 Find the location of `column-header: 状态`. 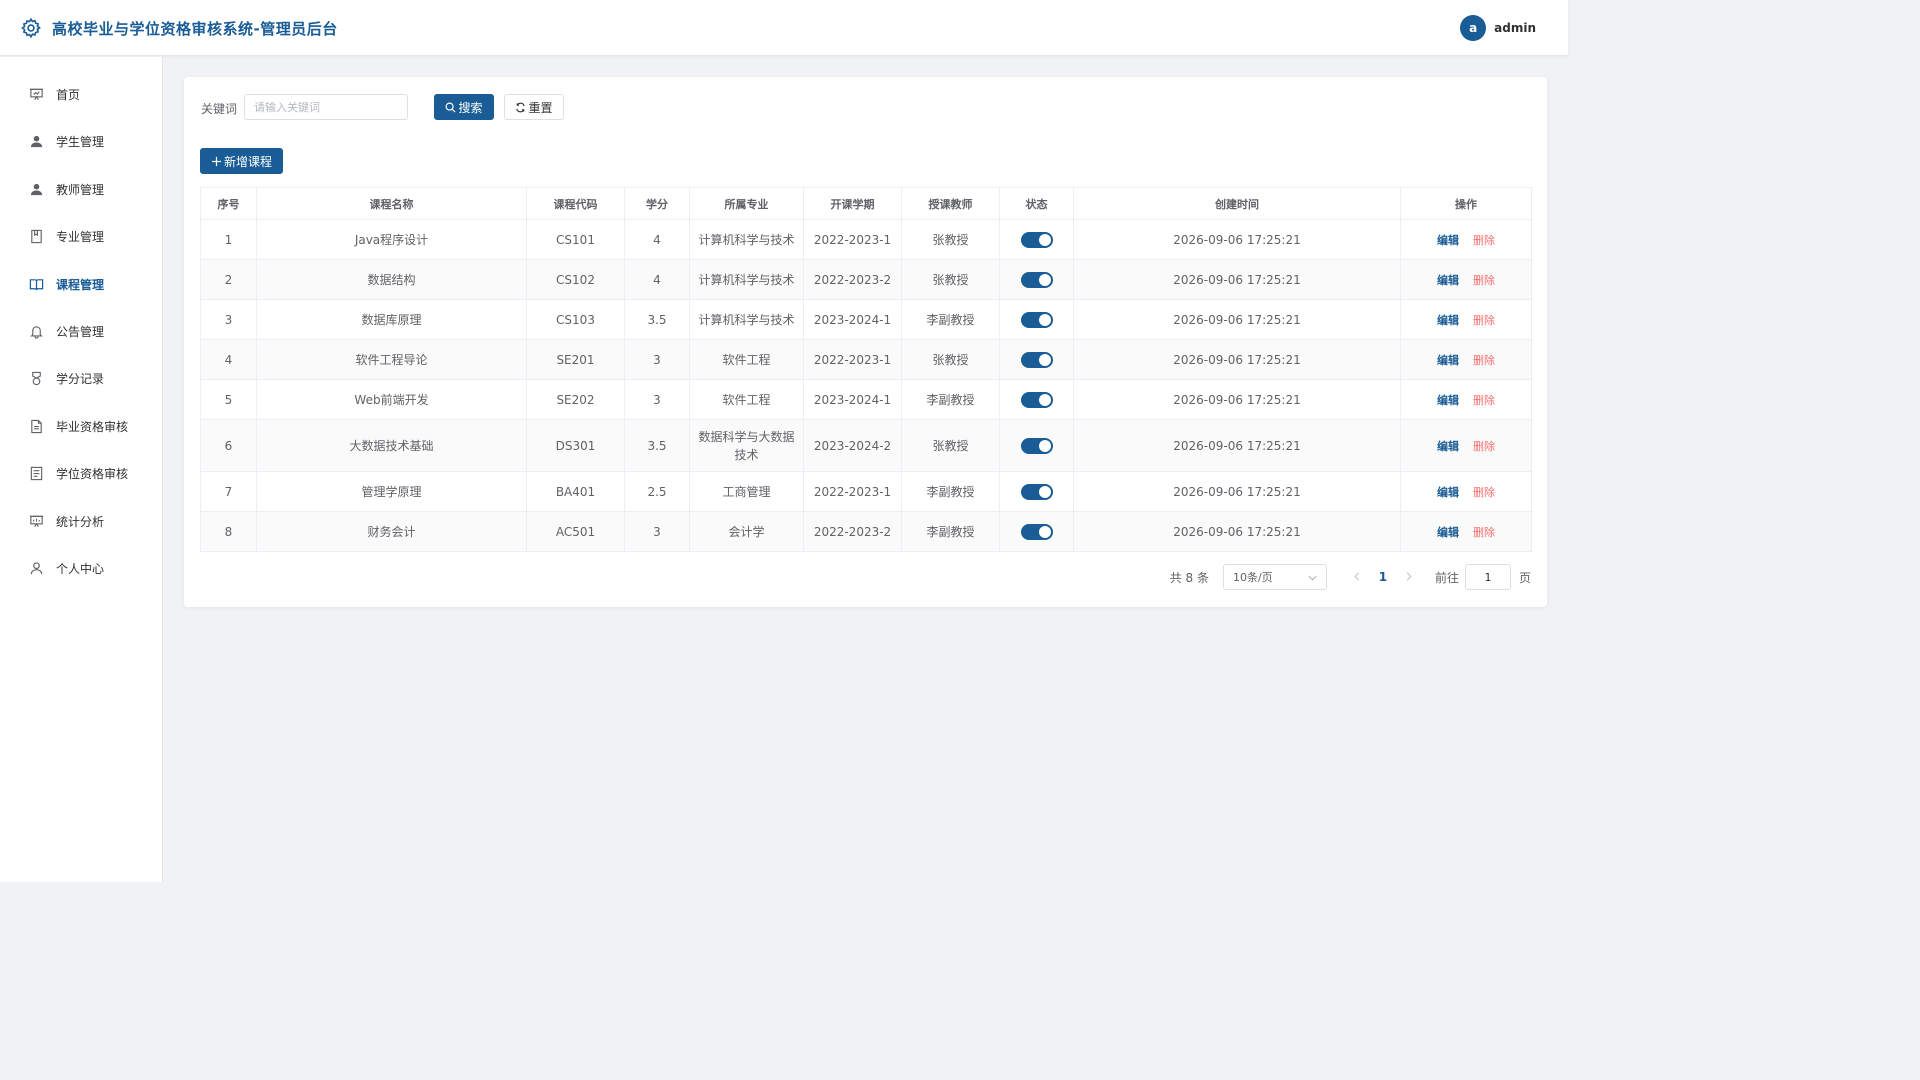

column-header: 状态 is located at coordinates (1036, 203).